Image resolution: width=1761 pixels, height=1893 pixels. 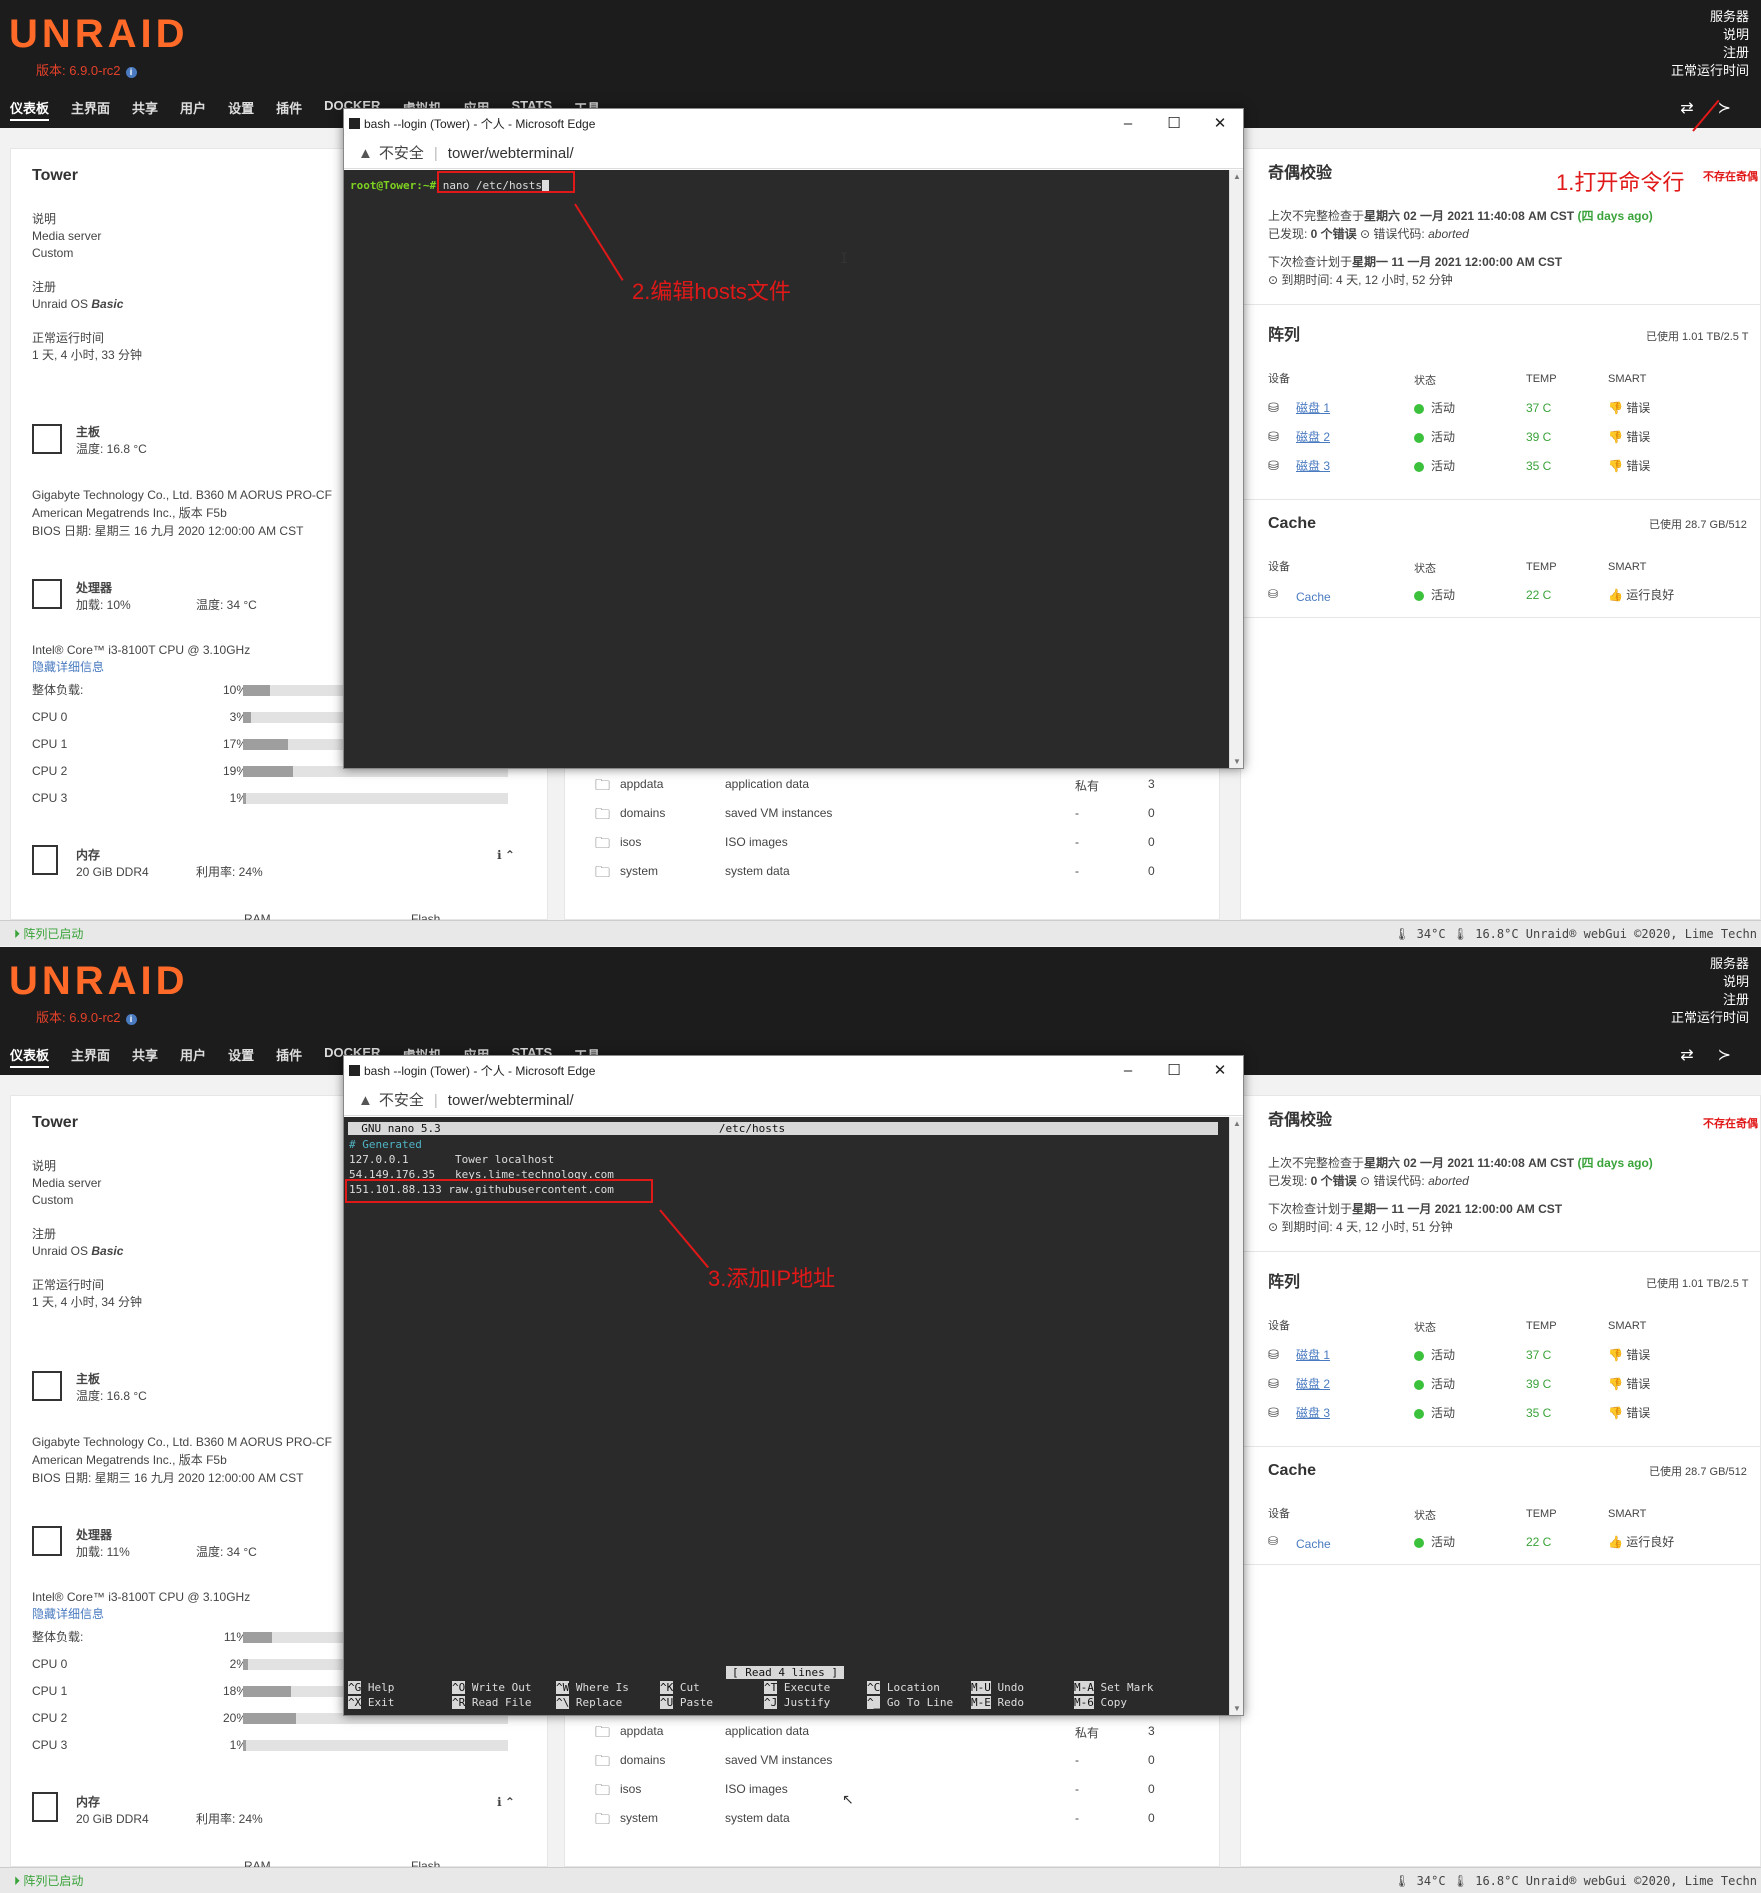 What do you see at coordinates (47, 439) in the screenshot?
I see `motherboard-icon` at bounding box center [47, 439].